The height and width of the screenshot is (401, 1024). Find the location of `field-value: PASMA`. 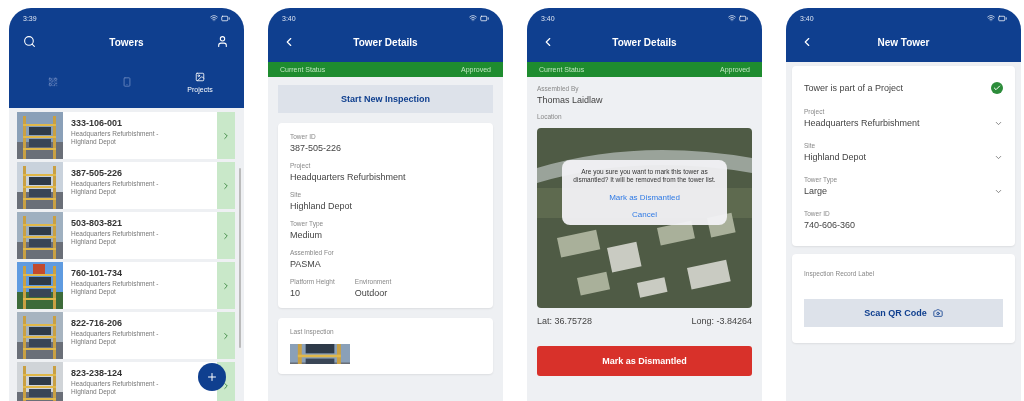

field-value: PASMA is located at coordinates (306, 264).